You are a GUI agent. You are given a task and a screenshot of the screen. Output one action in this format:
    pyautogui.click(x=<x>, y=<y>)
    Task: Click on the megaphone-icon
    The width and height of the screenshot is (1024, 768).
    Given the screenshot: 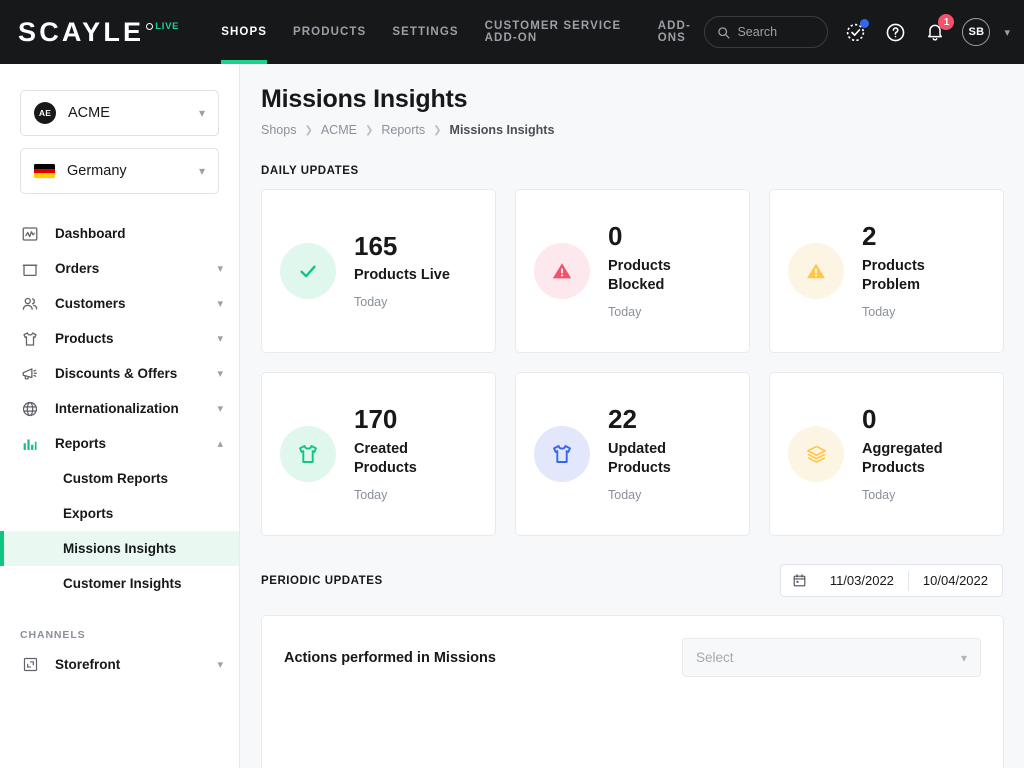 What is the action you would take?
    pyautogui.click(x=30, y=374)
    